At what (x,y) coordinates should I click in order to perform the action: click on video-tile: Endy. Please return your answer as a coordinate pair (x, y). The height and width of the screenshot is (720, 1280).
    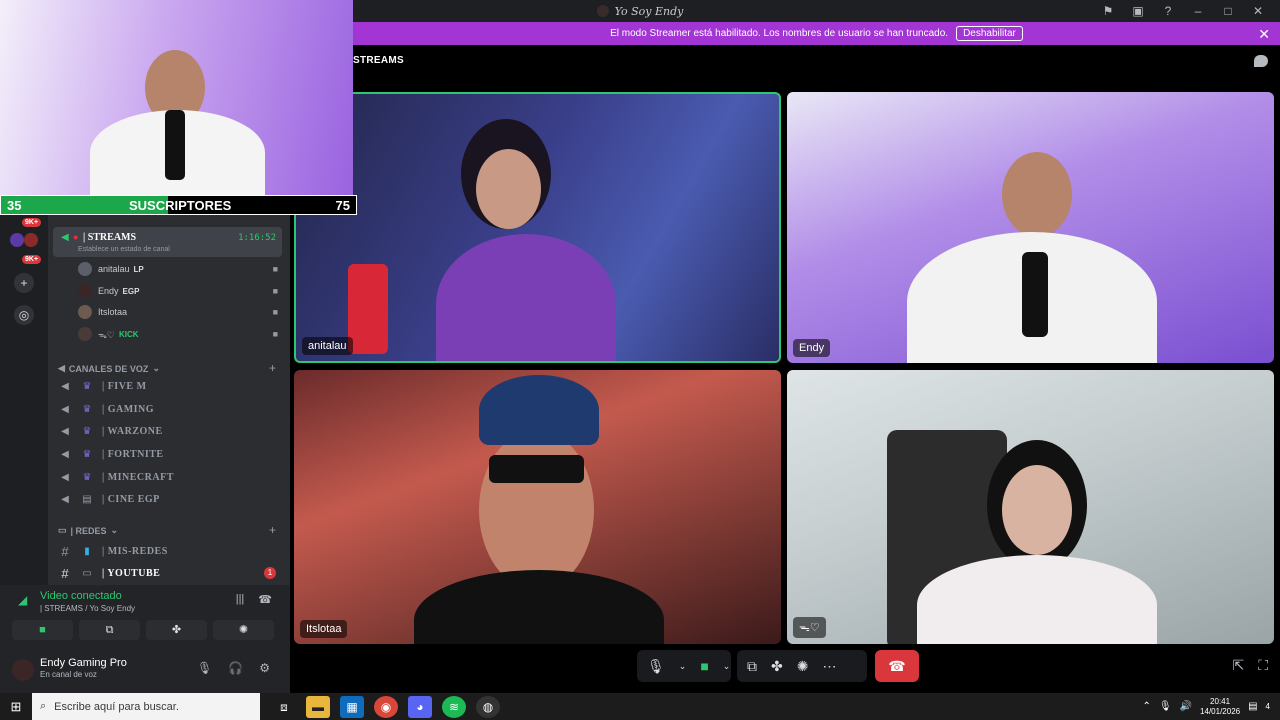
    Looking at the image, I should click on (1030, 227).